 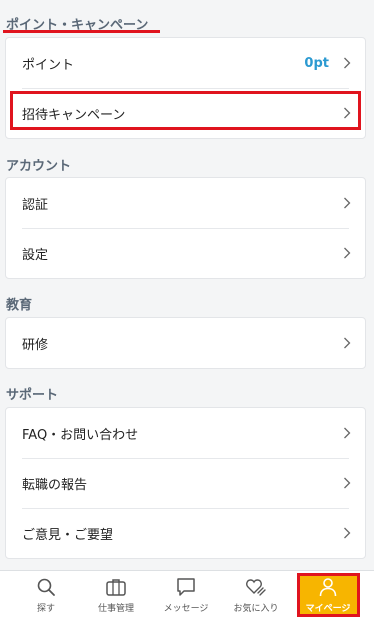 I want to click on settings-label: 設定, so click(x=35, y=255).